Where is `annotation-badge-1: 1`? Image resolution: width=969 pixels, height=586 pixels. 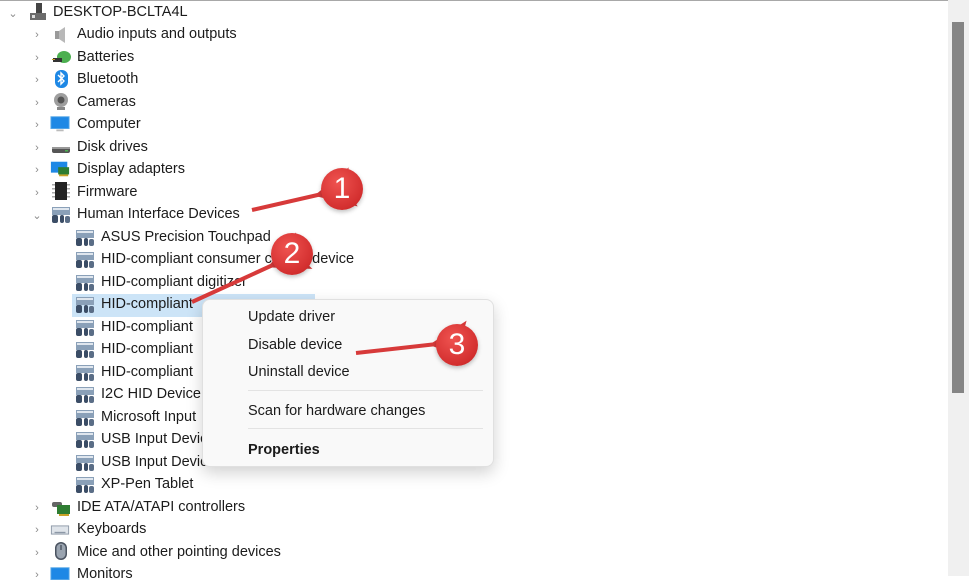 annotation-badge-1: 1 is located at coordinates (342, 189).